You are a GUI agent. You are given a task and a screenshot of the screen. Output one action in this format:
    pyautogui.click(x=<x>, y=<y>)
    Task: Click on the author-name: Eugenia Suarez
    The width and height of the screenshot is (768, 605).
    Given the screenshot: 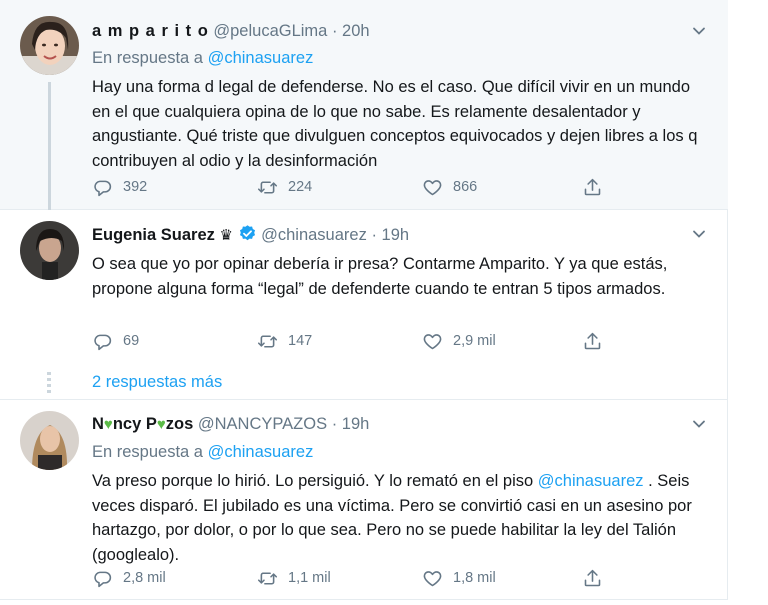 What is the action you would take?
    pyautogui.click(x=153, y=235)
    